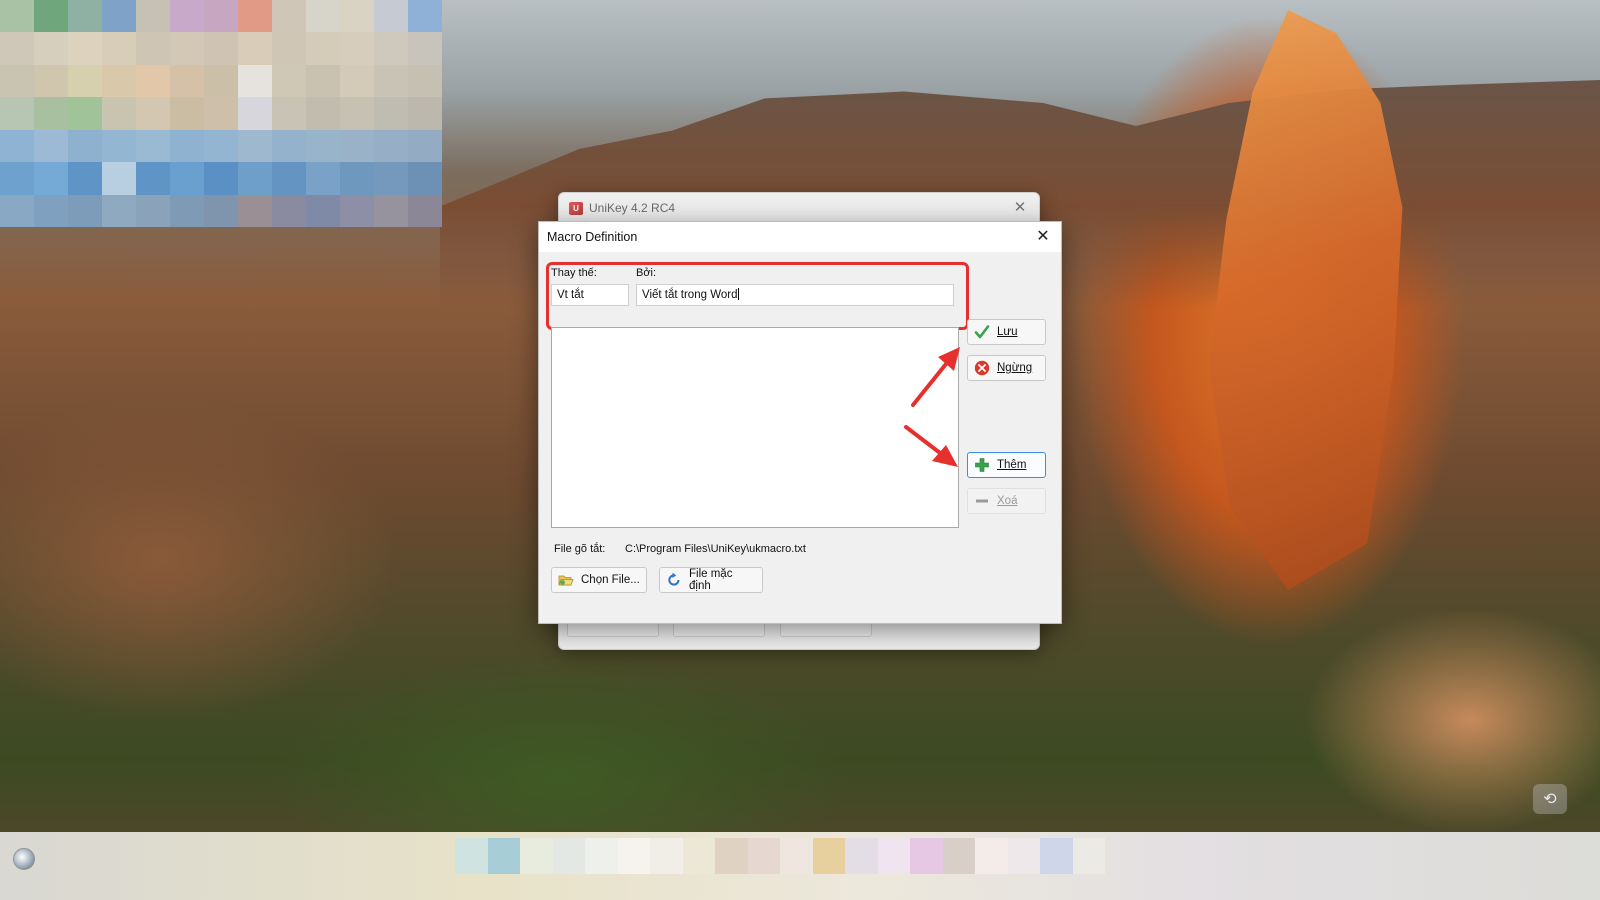  Describe the element at coordinates (646, 273) in the screenshot. I see `by-label: Bởi:` at that location.